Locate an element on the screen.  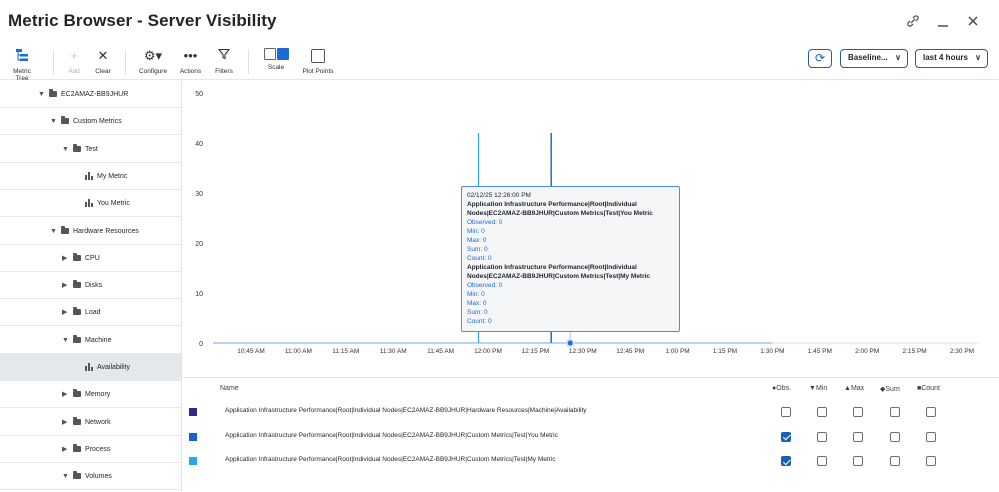
configure-label: Configure is located at coordinates (153, 71).